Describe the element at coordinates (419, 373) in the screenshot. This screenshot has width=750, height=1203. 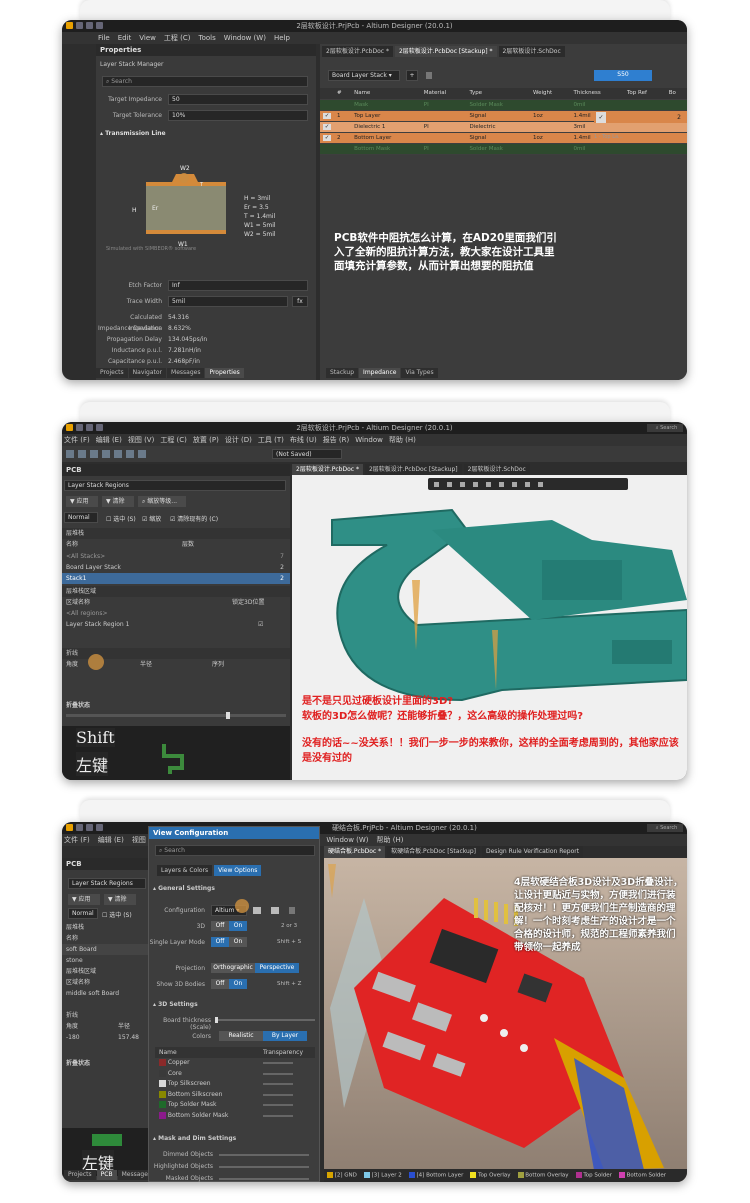
I see `tab-via-types: Via Types` at that location.